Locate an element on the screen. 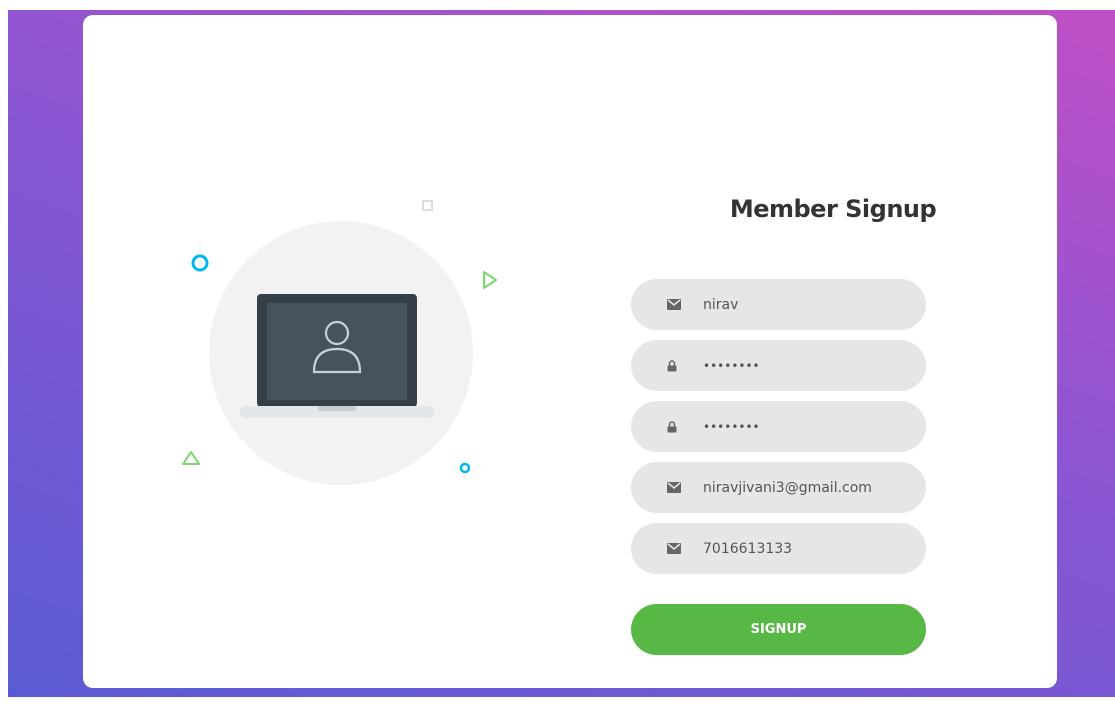 The image size is (1115, 707). email-input is located at coordinates (808, 487).